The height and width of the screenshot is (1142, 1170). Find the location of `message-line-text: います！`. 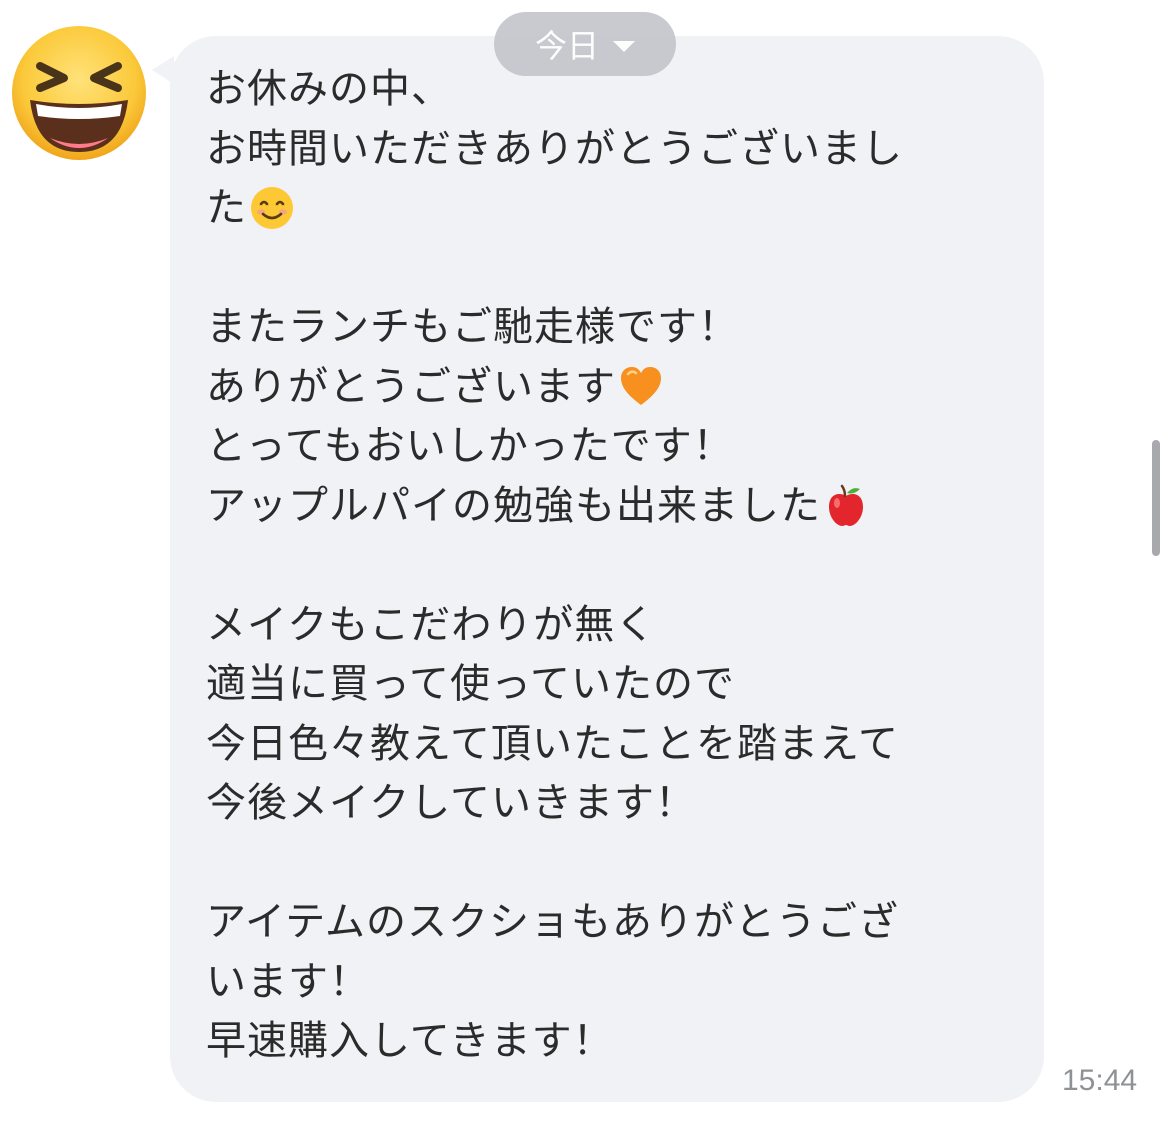

message-line-text: います！ is located at coordinates (288, 981).